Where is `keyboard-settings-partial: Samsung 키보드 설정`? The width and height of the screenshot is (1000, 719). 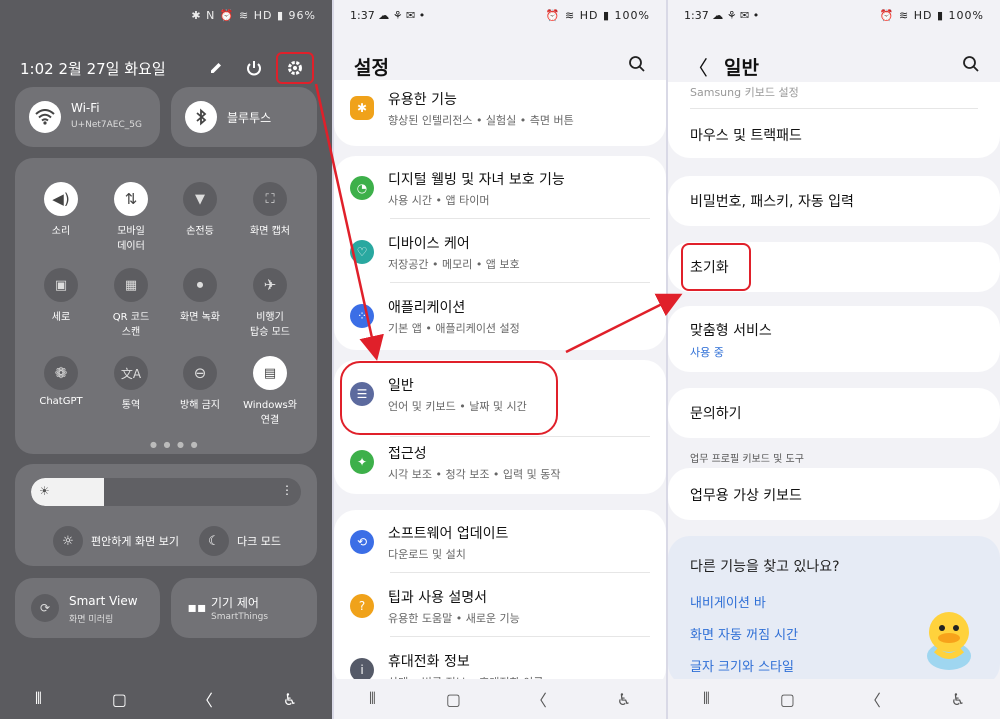 keyboard-settings-partial: Samsung 키보드 설정 is located at coordinates (837, 92).